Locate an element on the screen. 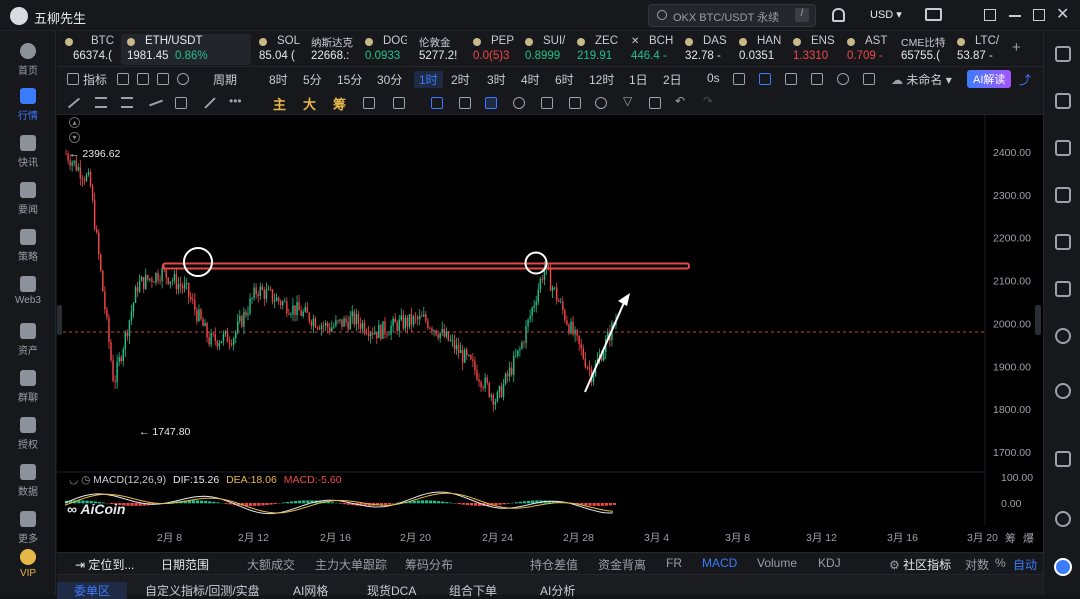  currency-select: USD ▾ is located at coordinates (886, 14).